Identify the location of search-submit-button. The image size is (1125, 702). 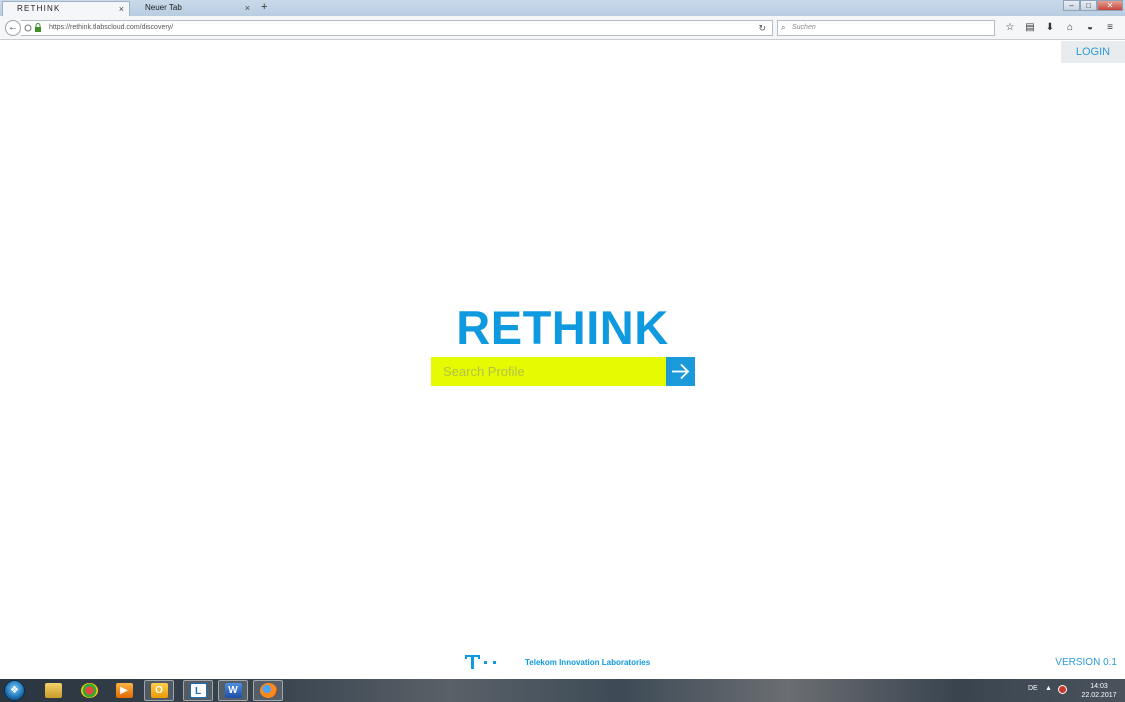
(680, 371).